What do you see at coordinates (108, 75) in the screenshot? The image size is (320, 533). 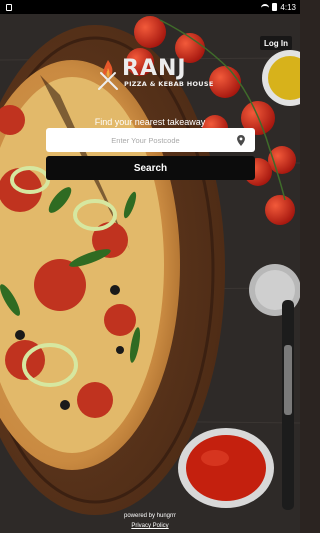 I see `flame-cutlery-icon` at bounding box center [108, 75].